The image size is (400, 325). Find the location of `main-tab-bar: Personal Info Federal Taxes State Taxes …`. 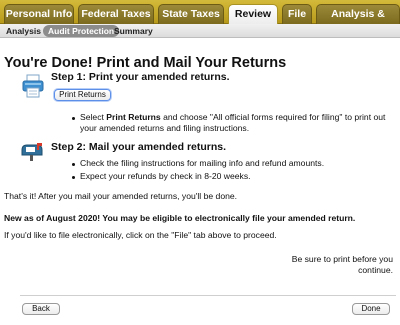

main-tab-bar: Personal Info Federal Taxes State Taxes … is located at coordinates (200, 19).